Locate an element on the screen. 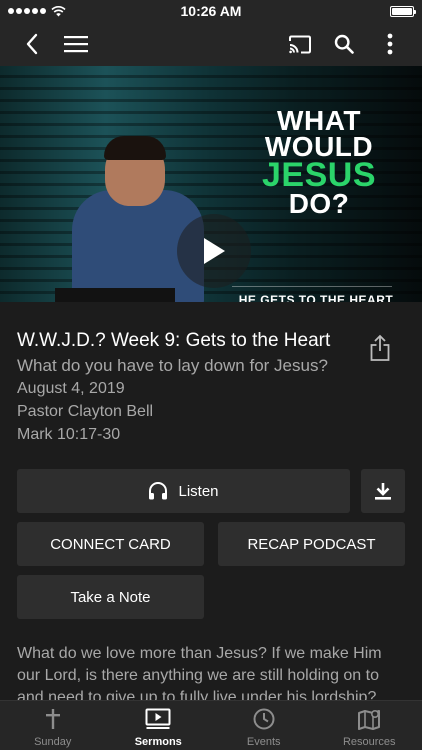 Image resolution: width=422 pixels, height=750 pixels. play-button is located at coordinates (214, 251).